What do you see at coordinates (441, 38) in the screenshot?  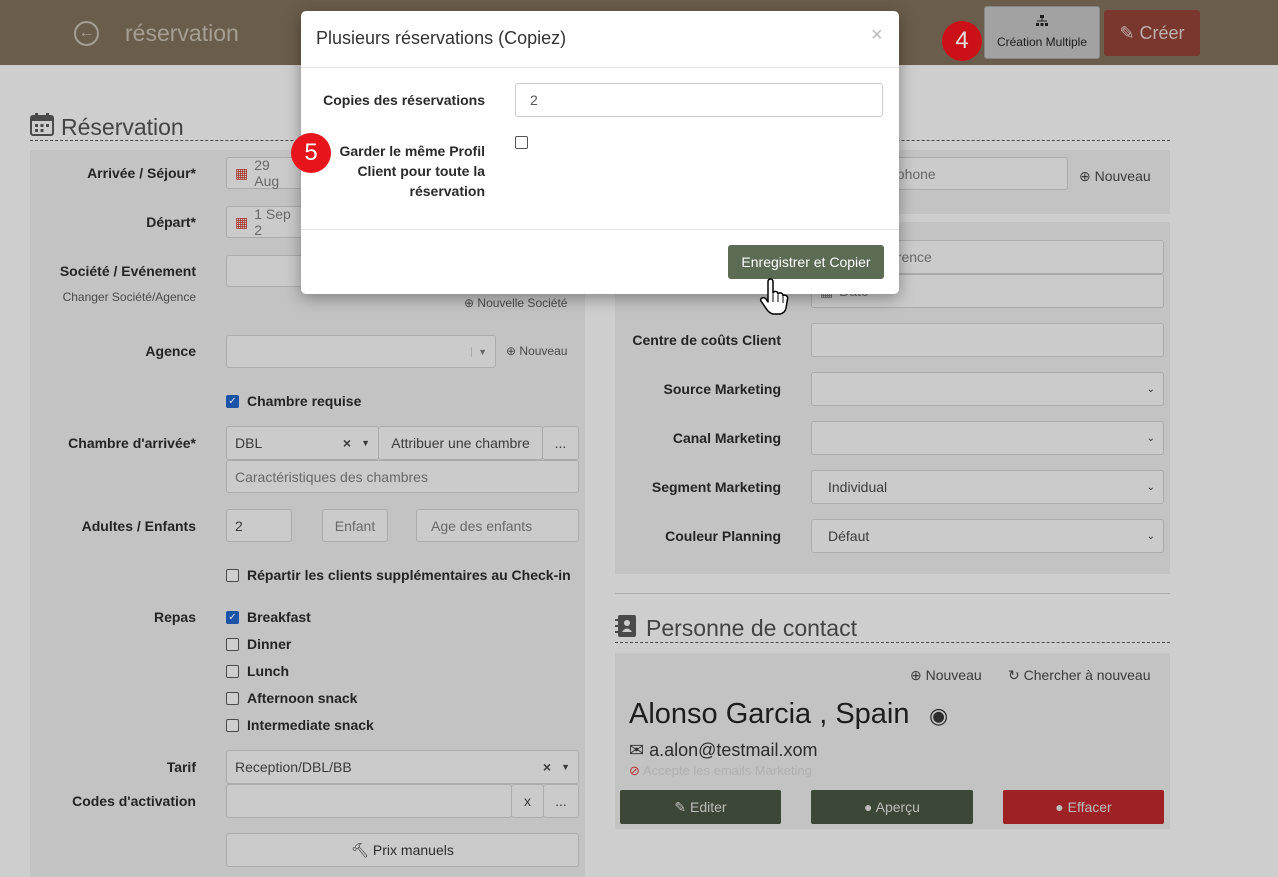 I see `modal-title: Plusieurs réservations (Copiez)` at bounding box center [441, 38].